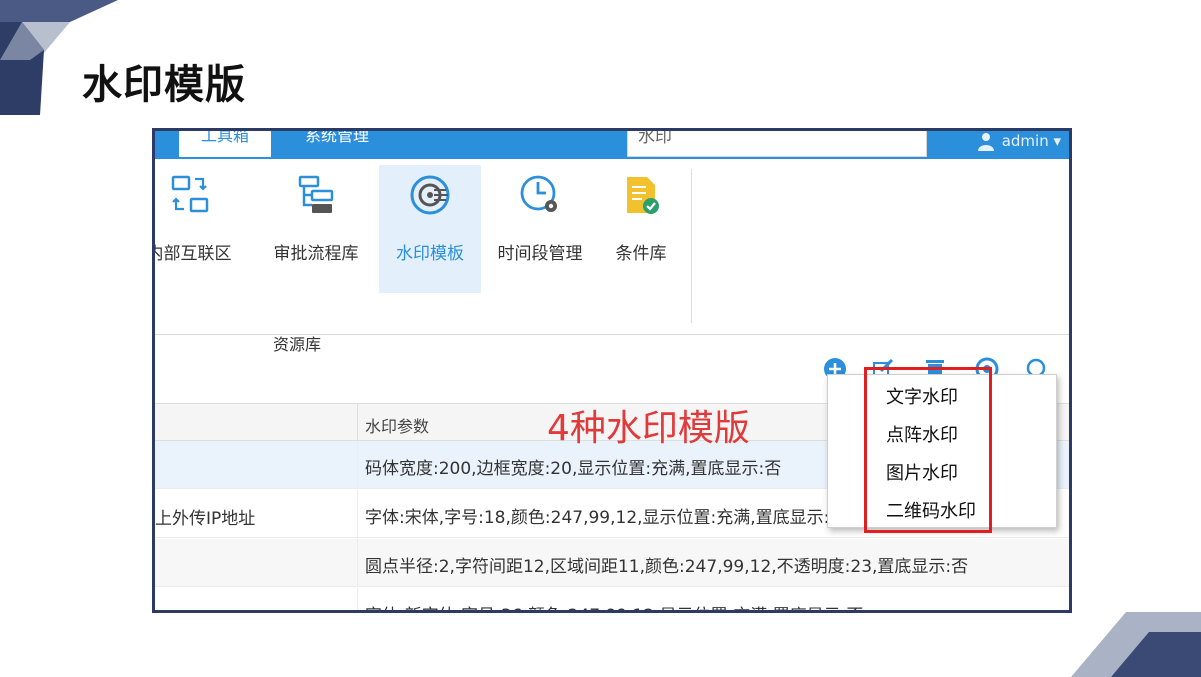  What do you see at coordinates (691, 246) in the screenshot?
I see `ribbon-separator` at bounding box center [691, 246].